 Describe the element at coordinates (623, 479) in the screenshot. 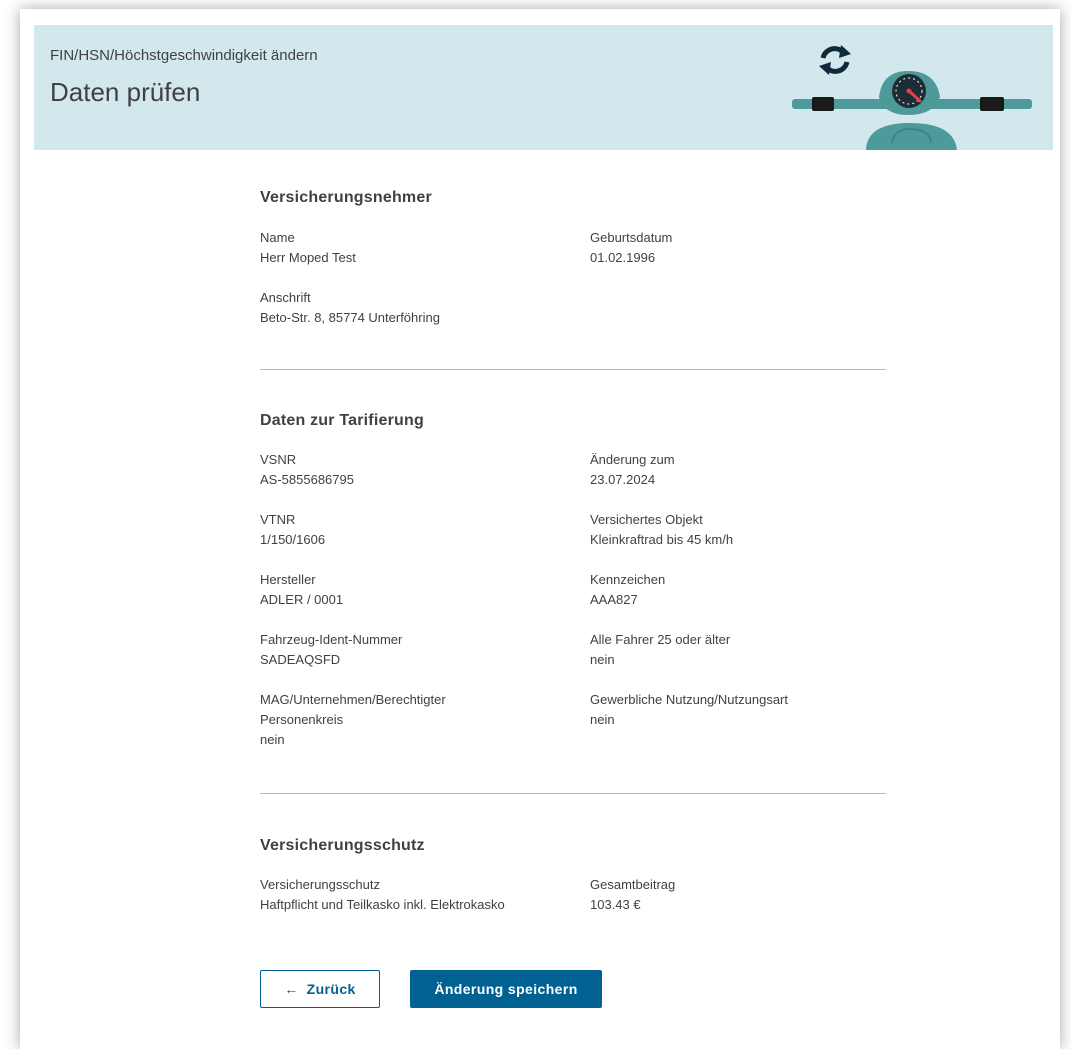

I see `field-value: 23.07.2024` at that location.